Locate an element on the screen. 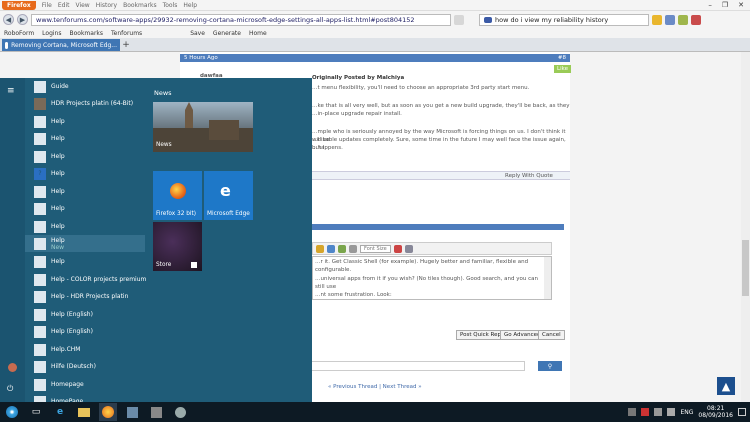  bookmark-star-icon is located at coordinates (657, 19).